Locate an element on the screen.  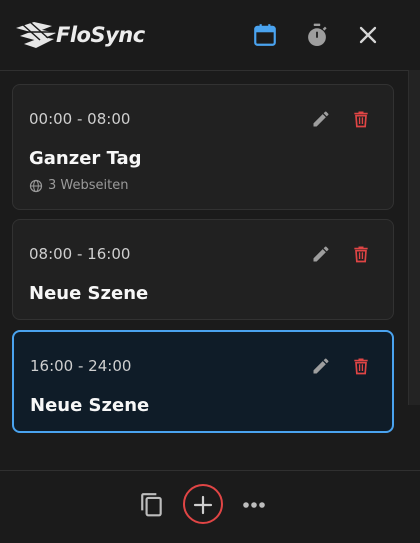
copy-icon is located at coordinates (151, 505).